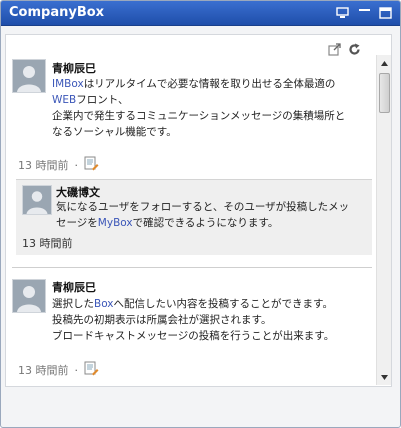  What do you see at coordinates (364, 12) in the screenshot?
I see `minimize-icon` at bounding box center [364, 12].